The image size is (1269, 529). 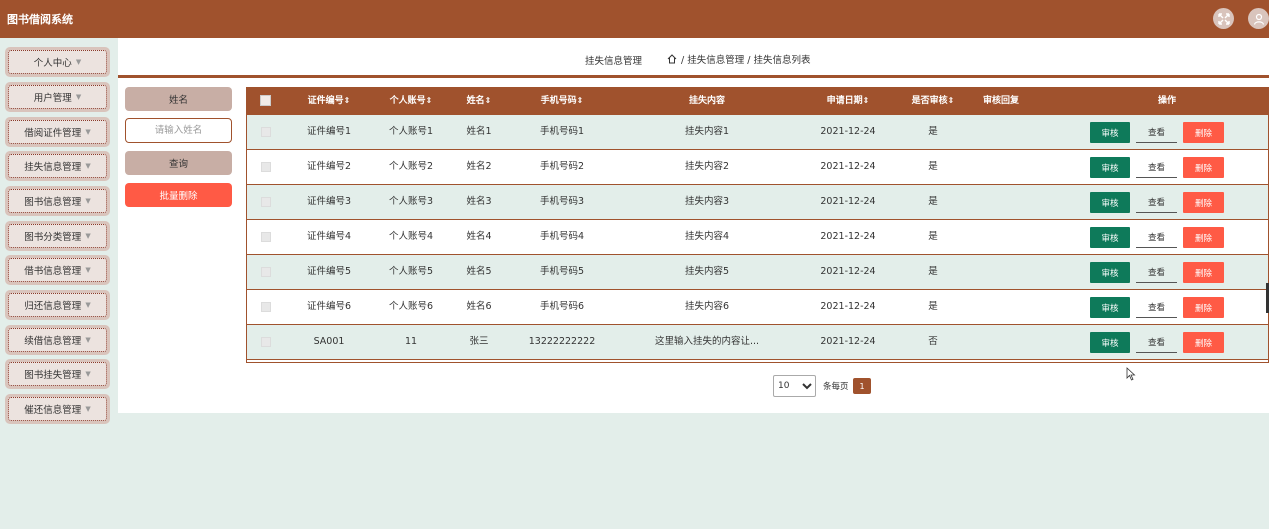 I want to click on sidebar-item-label: 图书挂失管理, so click(x=53, y=375).